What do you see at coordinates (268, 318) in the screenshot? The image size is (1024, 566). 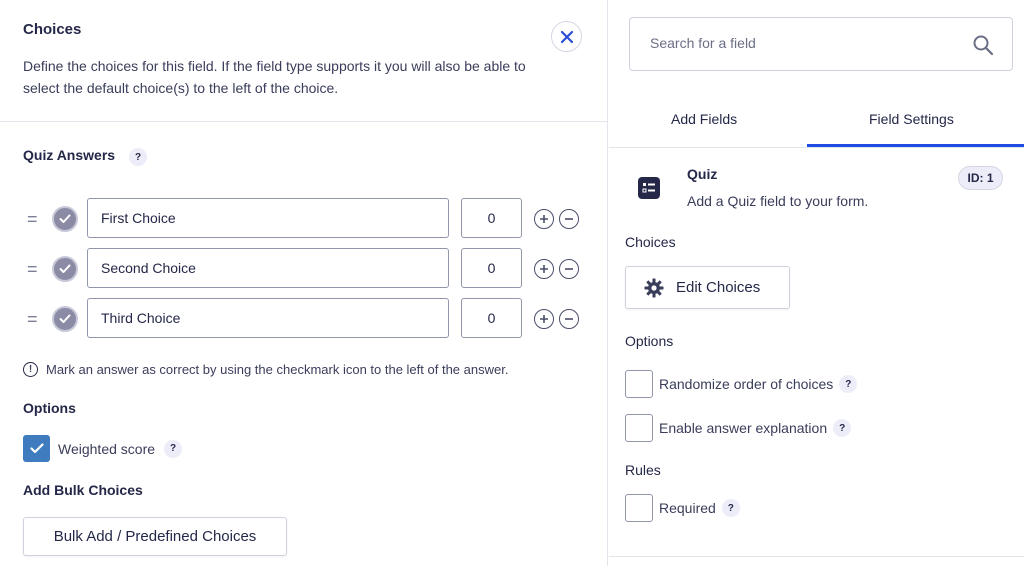 I see `choice-label-input: Third Choice` at bounding box center [268, 318].